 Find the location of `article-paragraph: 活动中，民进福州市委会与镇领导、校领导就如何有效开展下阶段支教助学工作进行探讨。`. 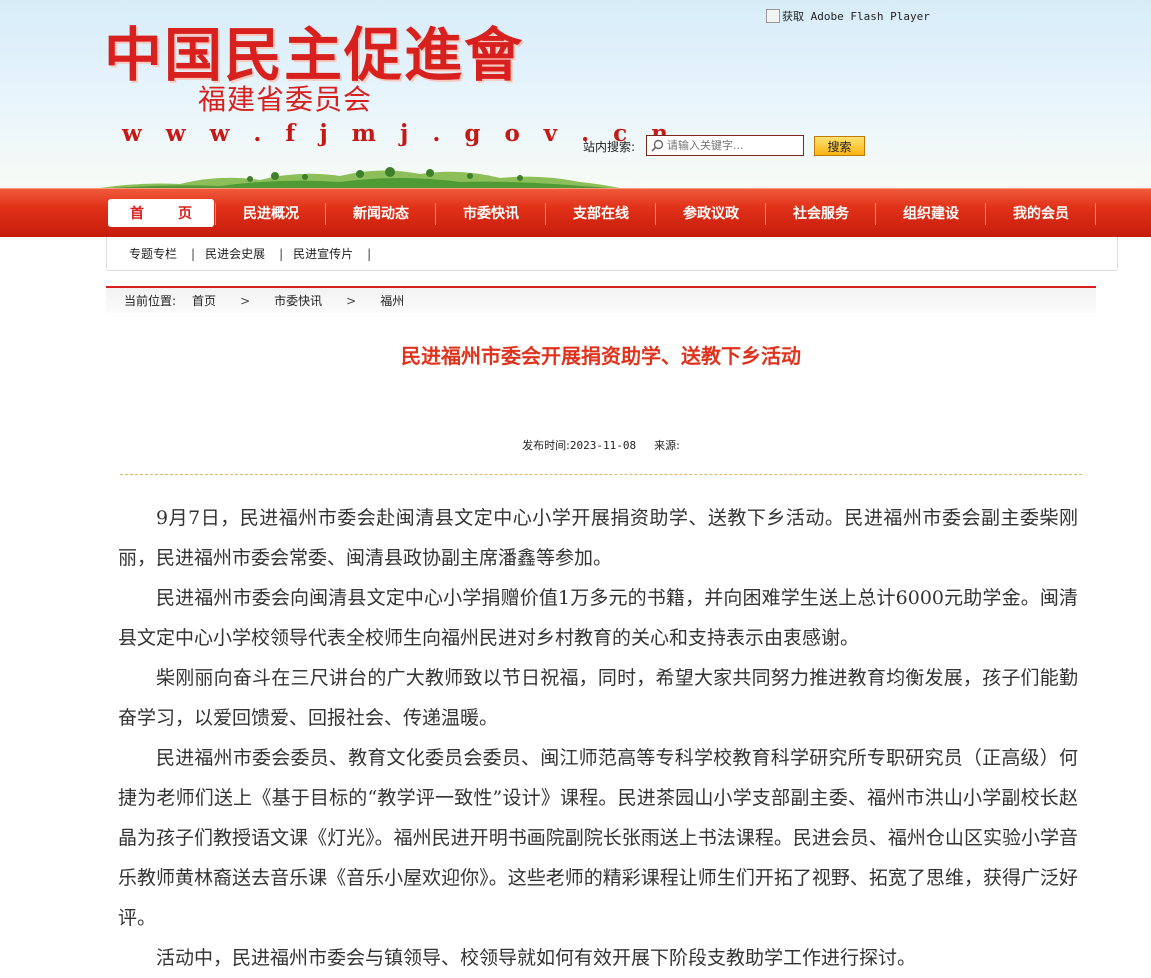

article-paragraph: 活动中，民进福州市委会与镇领导、校领导就如何有效开展下阶段支教助学工作进行探讨。 is located at coordinates (536, 958).